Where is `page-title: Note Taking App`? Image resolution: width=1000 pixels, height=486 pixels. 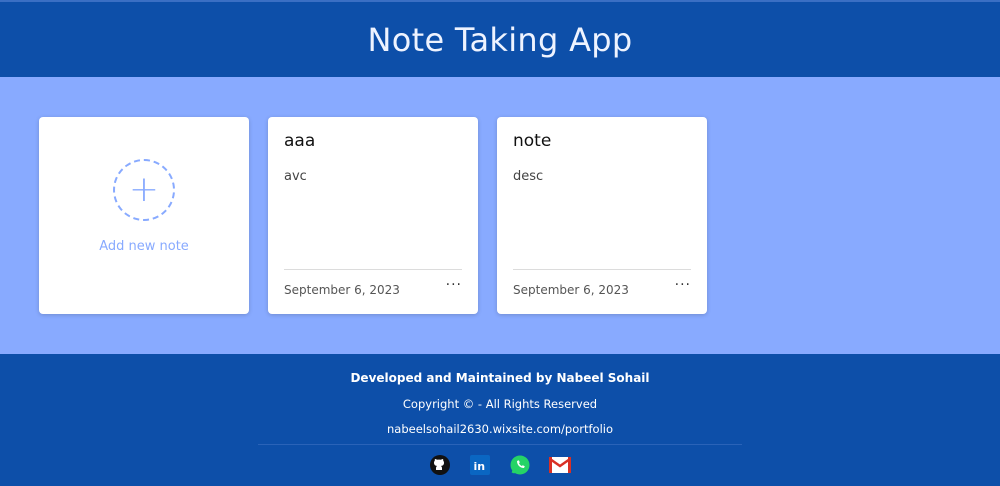 page-title: Note Taking App is located at coordinates (500, 39).